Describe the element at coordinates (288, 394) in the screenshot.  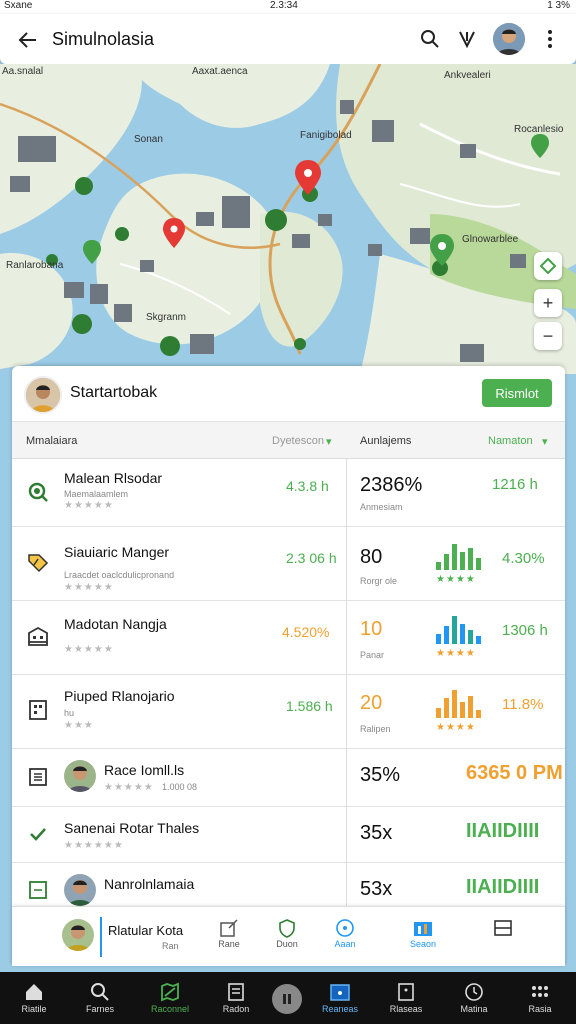
I see `panel-header: Startartobak Rismlot` at that location.